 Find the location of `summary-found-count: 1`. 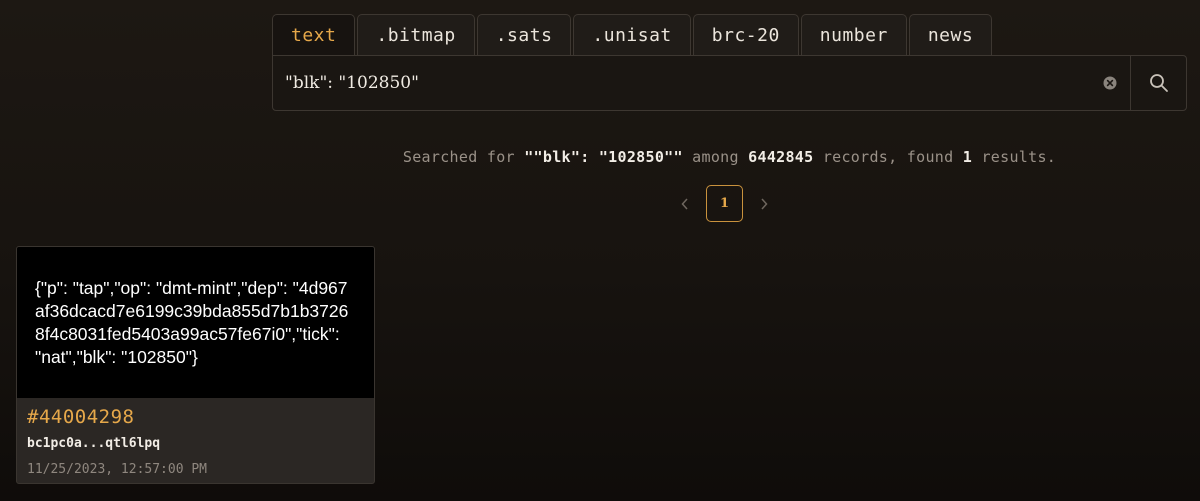

summary-found-count: 1 is located at coordinates (967, 157).